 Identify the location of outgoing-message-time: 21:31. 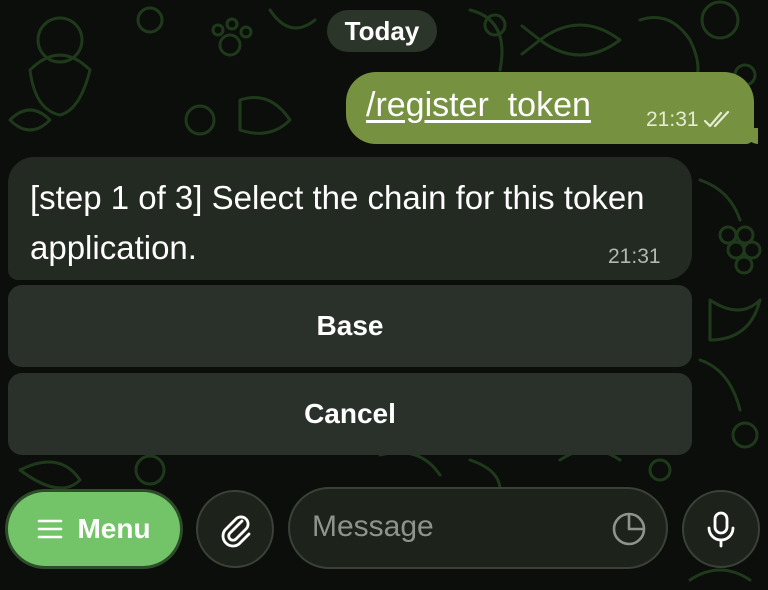
(672, 119).